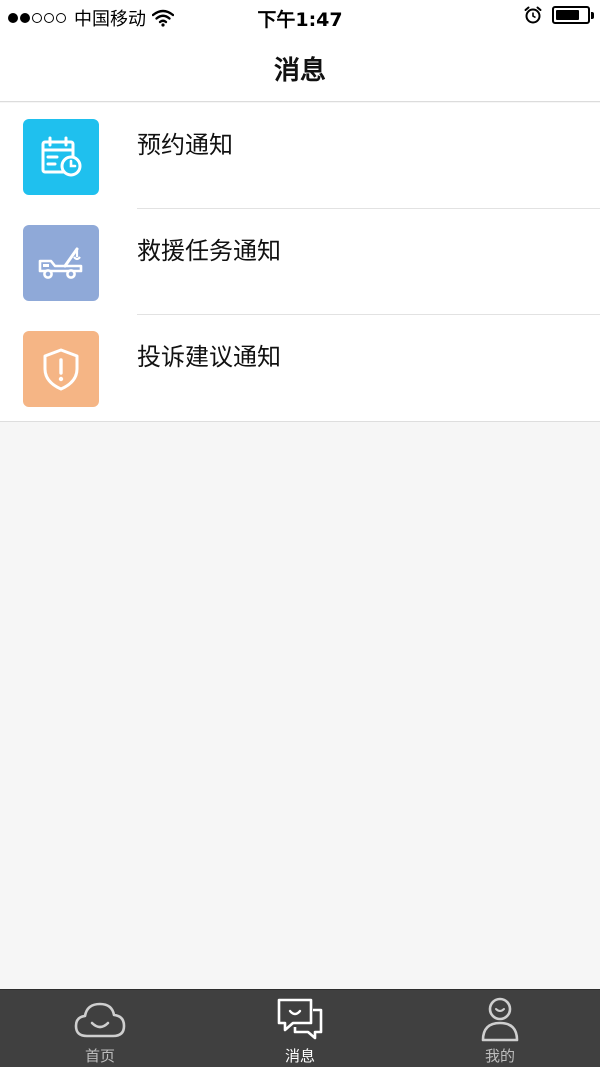  Describe the element at coordinates (300, 1019) in the screenshot. I see `chat-bubbles-icon` at that location.